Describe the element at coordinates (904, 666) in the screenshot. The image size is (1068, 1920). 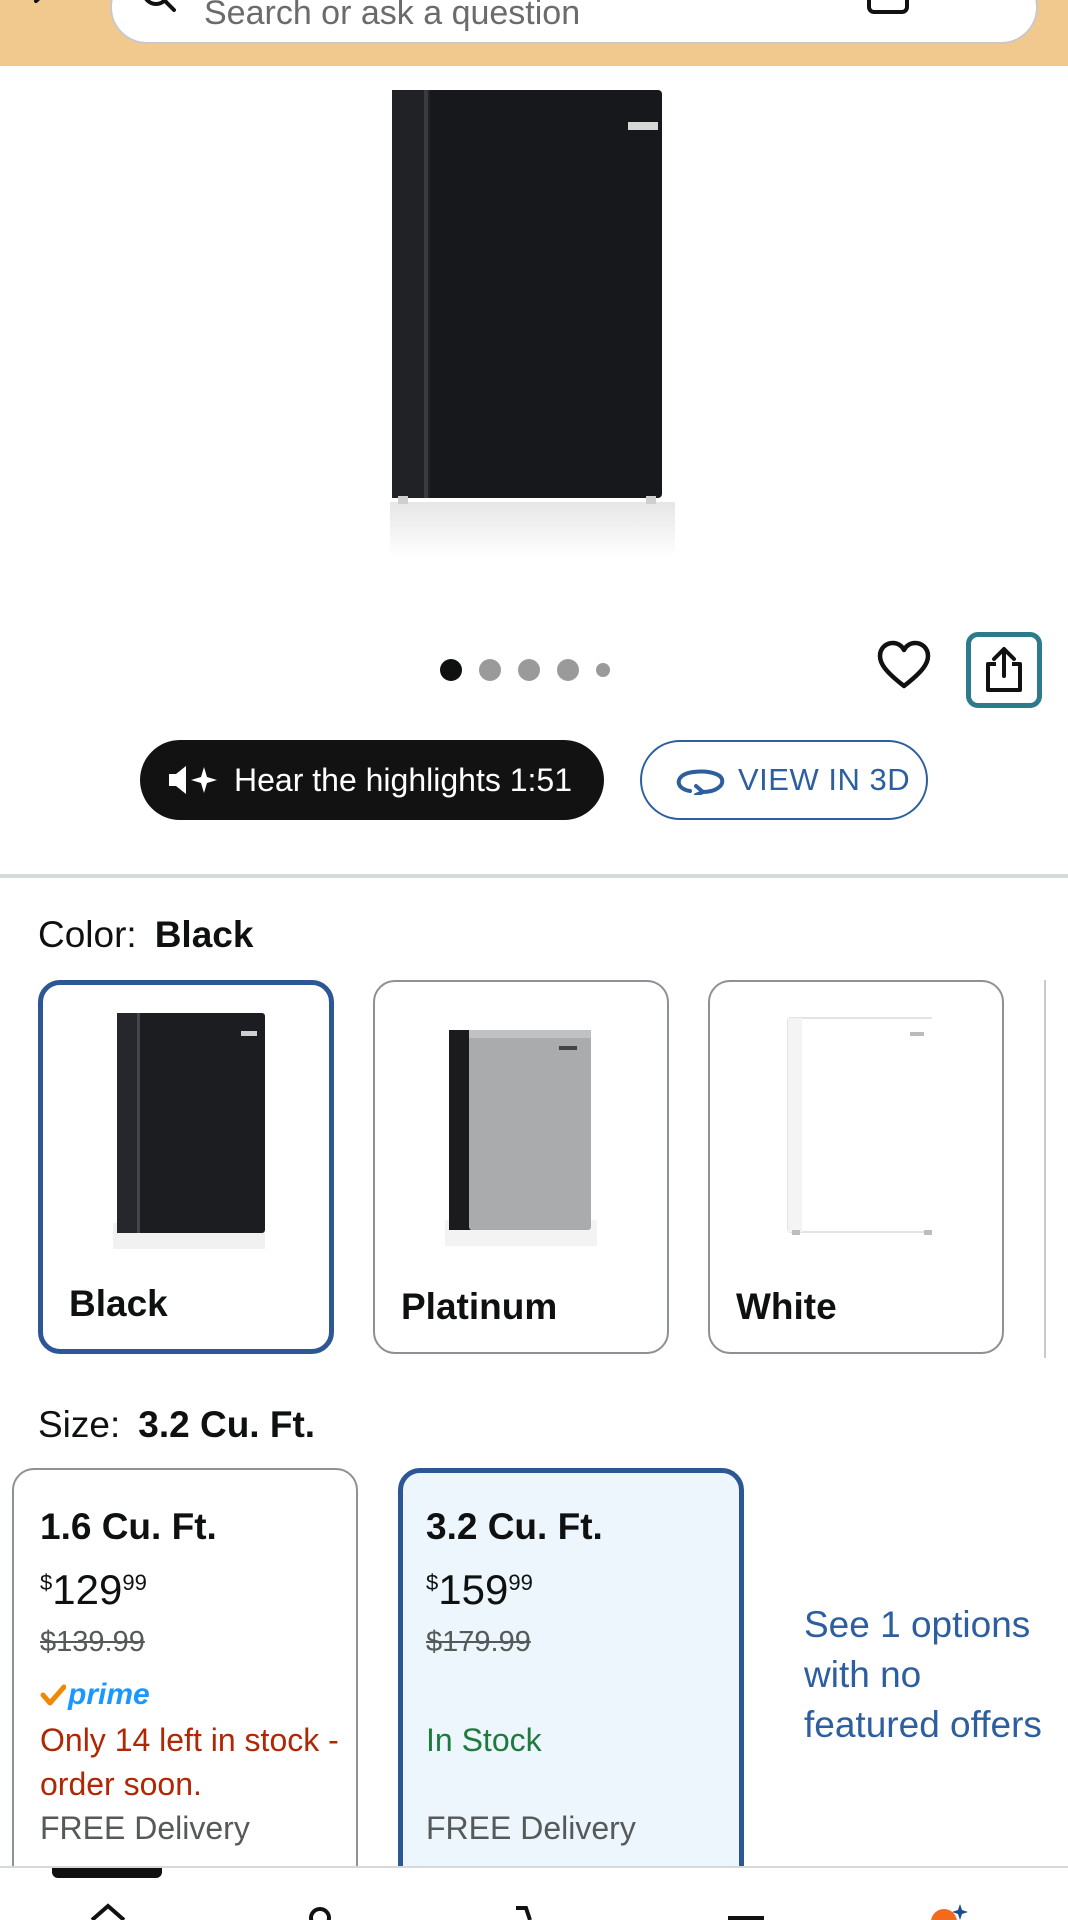
I see `heart-icon` at that location.